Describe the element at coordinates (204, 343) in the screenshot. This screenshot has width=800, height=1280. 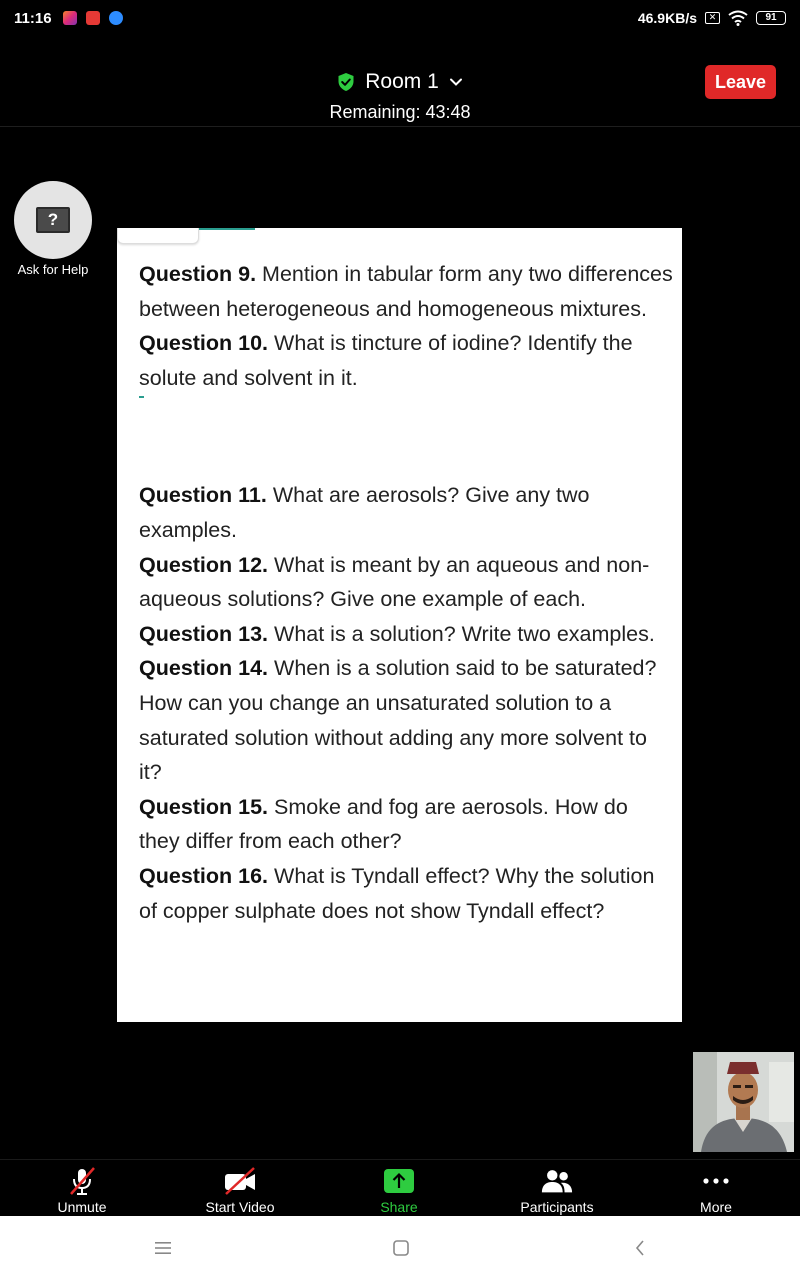
I see `question-label: Question 10.` at that location.